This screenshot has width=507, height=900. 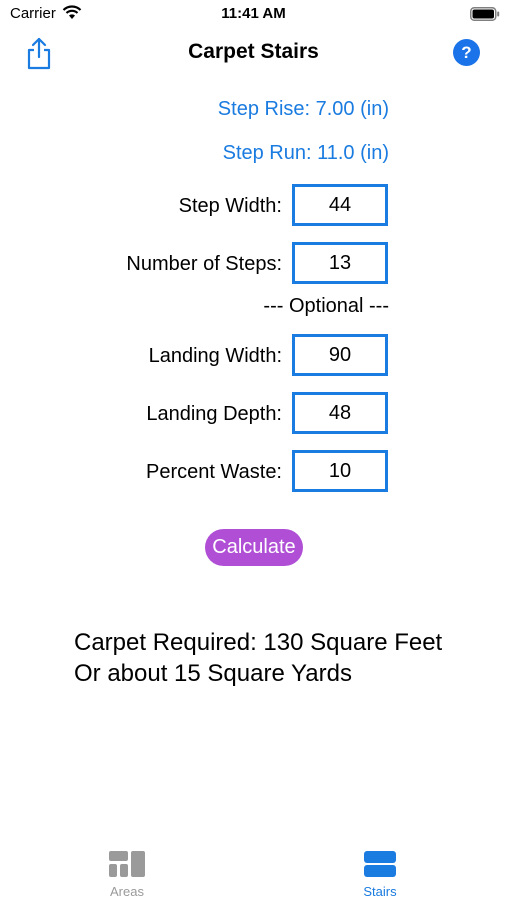 What do you see at coordinates (466, 52) in the screenshot?
I see `help-button: ?` at bounding box center [466, 52].